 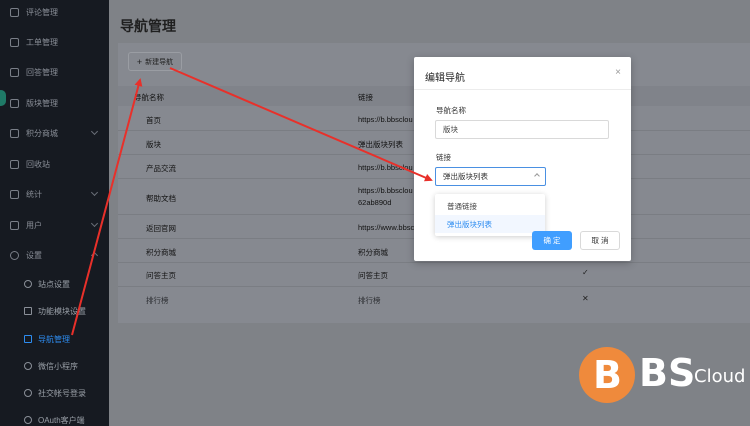 What do you see at coordinates (28, 366) in the screenshot?
I see `wechat-icon` at bounding box center [28, 366].